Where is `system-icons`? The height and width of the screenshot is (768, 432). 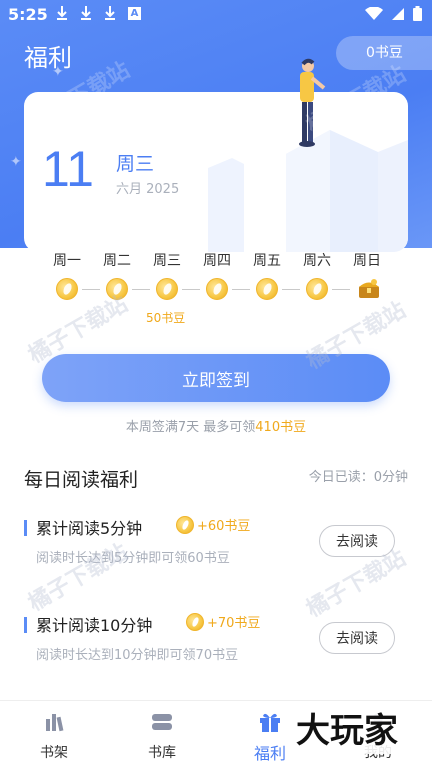
system-icons is located at coordinates (393, 15).